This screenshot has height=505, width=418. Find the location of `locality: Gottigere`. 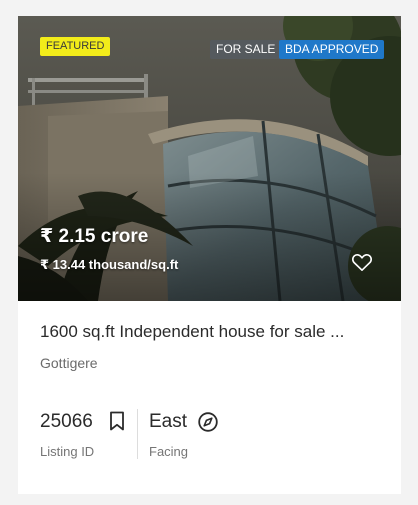

locality: Gottigere is located at coordinates (69, 363).